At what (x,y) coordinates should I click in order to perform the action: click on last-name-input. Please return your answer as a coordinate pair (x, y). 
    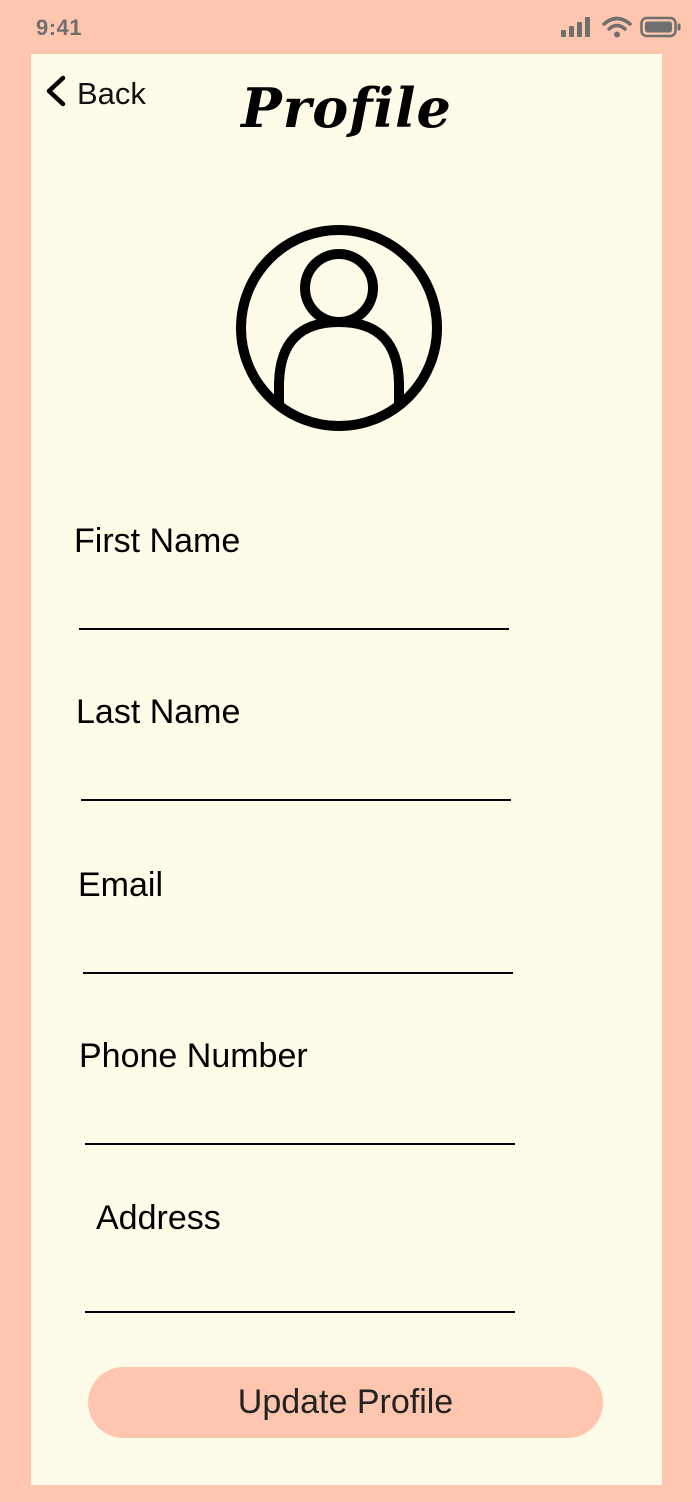
    Looking at the image, I should click on (296, 781).